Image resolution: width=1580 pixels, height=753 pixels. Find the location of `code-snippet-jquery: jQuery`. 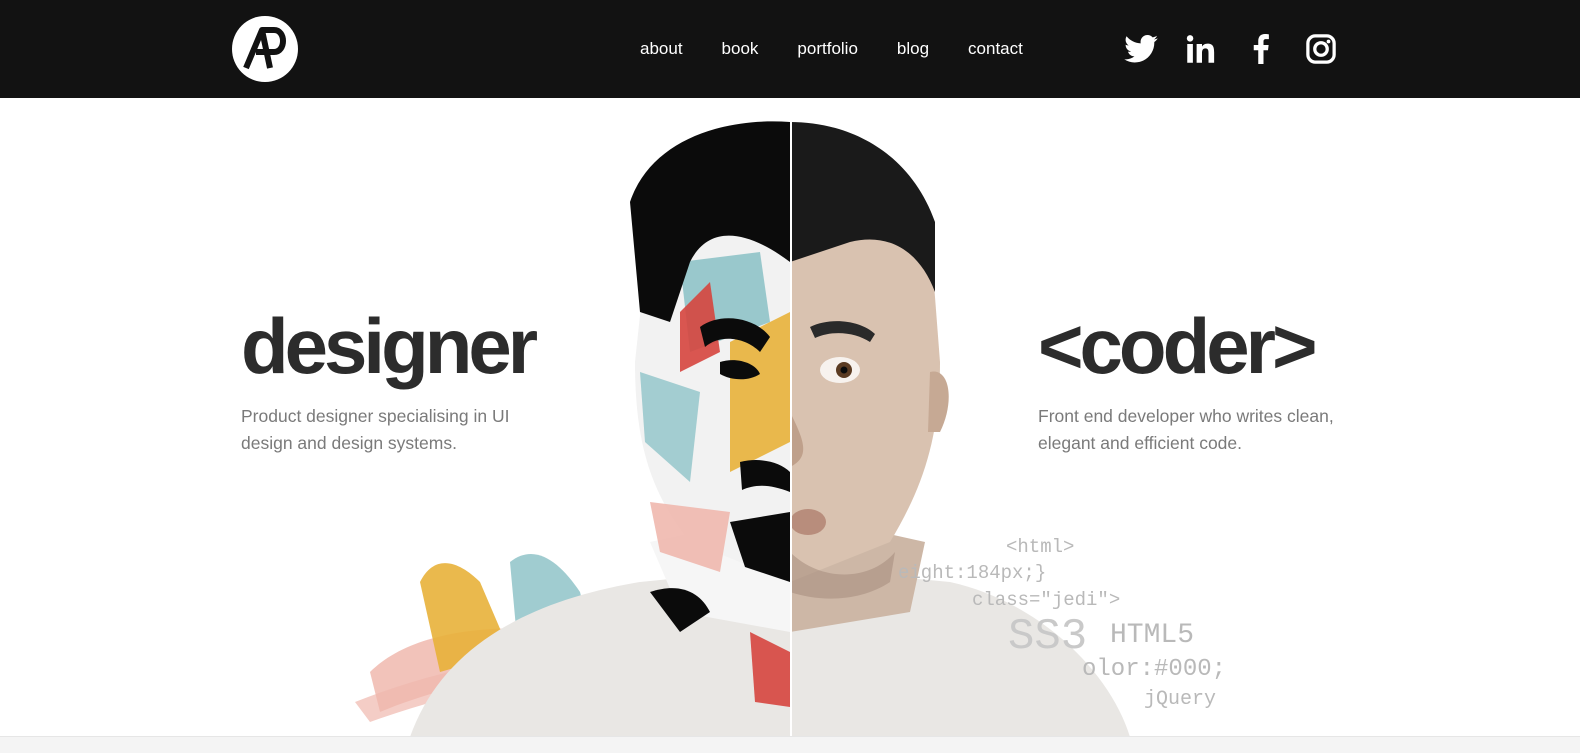

code-snippet-jquery: jQuery is located at coordinates (1180, 699).